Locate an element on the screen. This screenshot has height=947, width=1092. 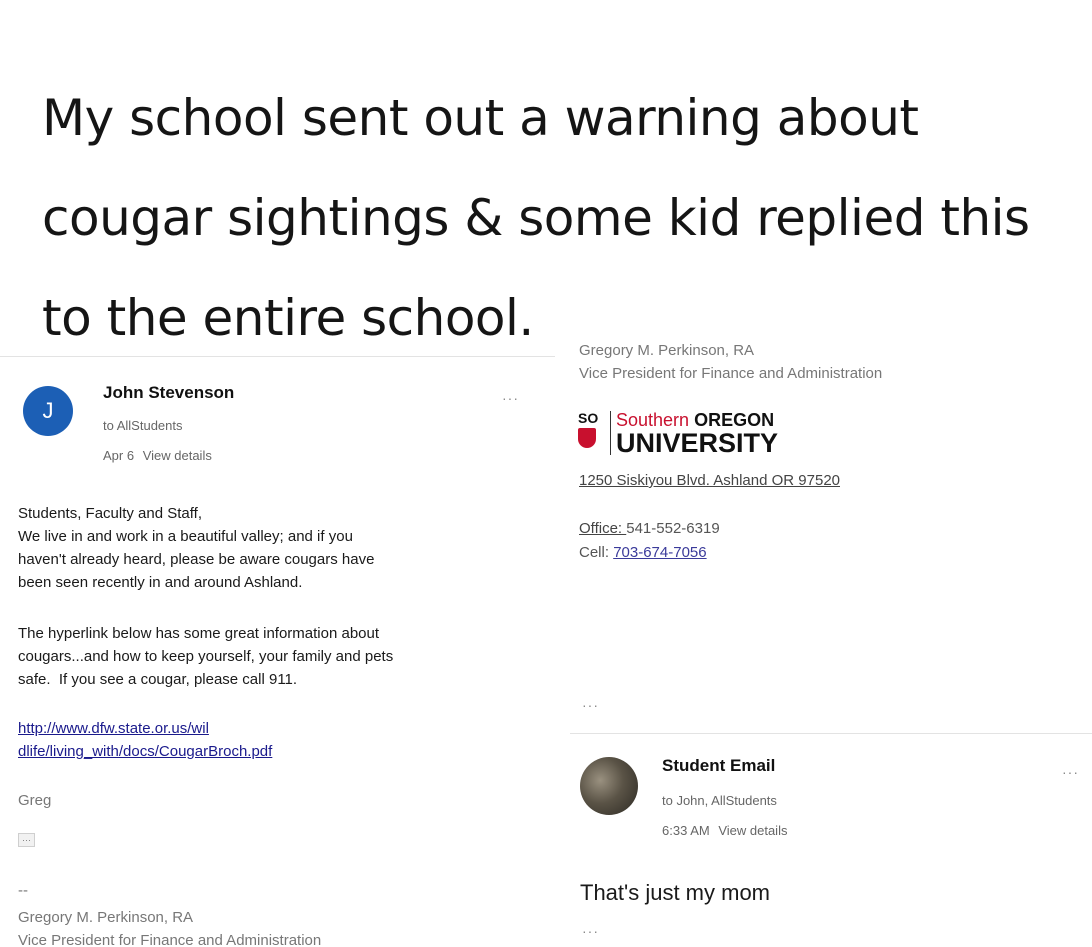
office-line: Office: 541-552-6319 is located at coordinates (649, 528).